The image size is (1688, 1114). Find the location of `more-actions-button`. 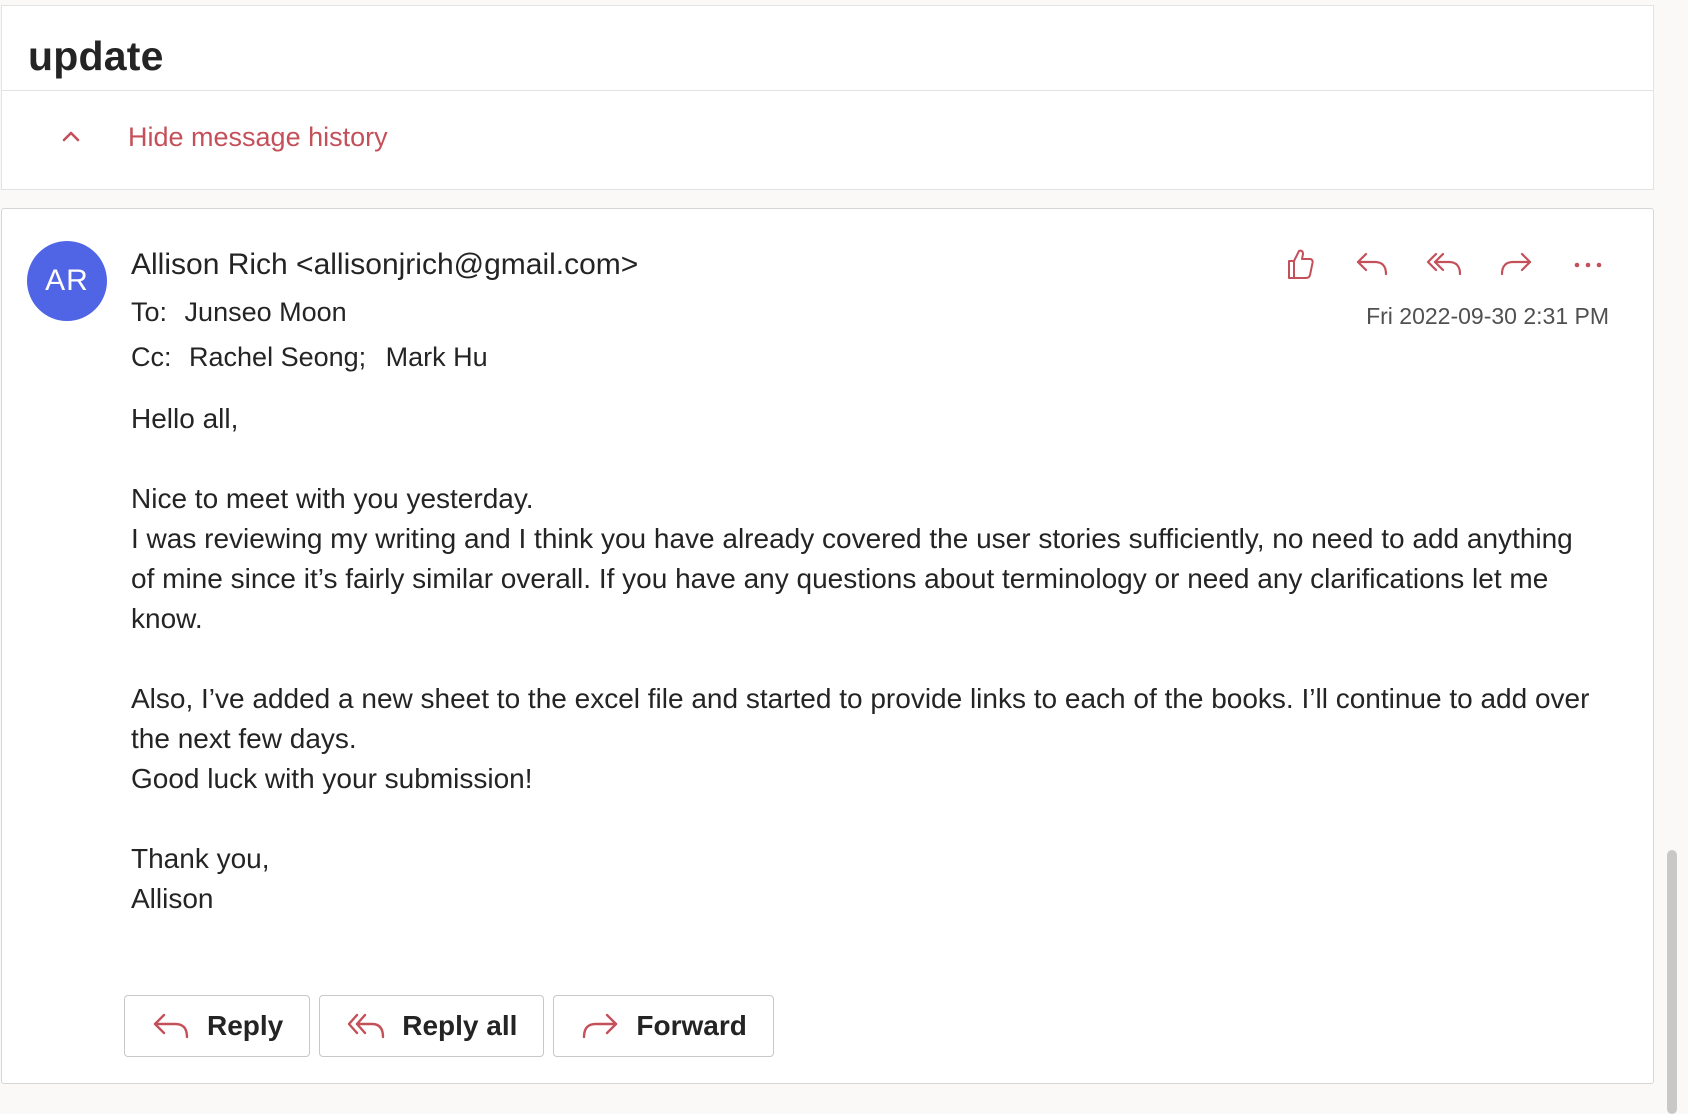

more-actions-button is located at coordinates (1588, 266).